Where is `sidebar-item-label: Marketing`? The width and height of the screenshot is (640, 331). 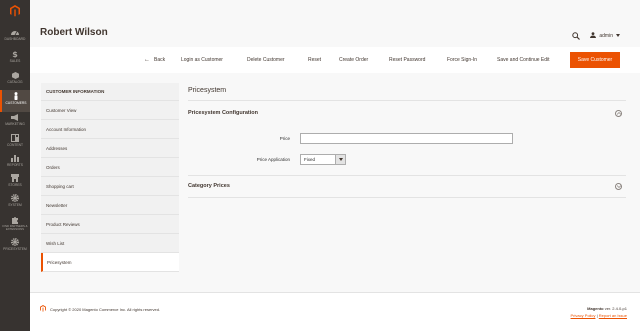
sidebar-item-label: Marketing is located at coordinates (15, 124).